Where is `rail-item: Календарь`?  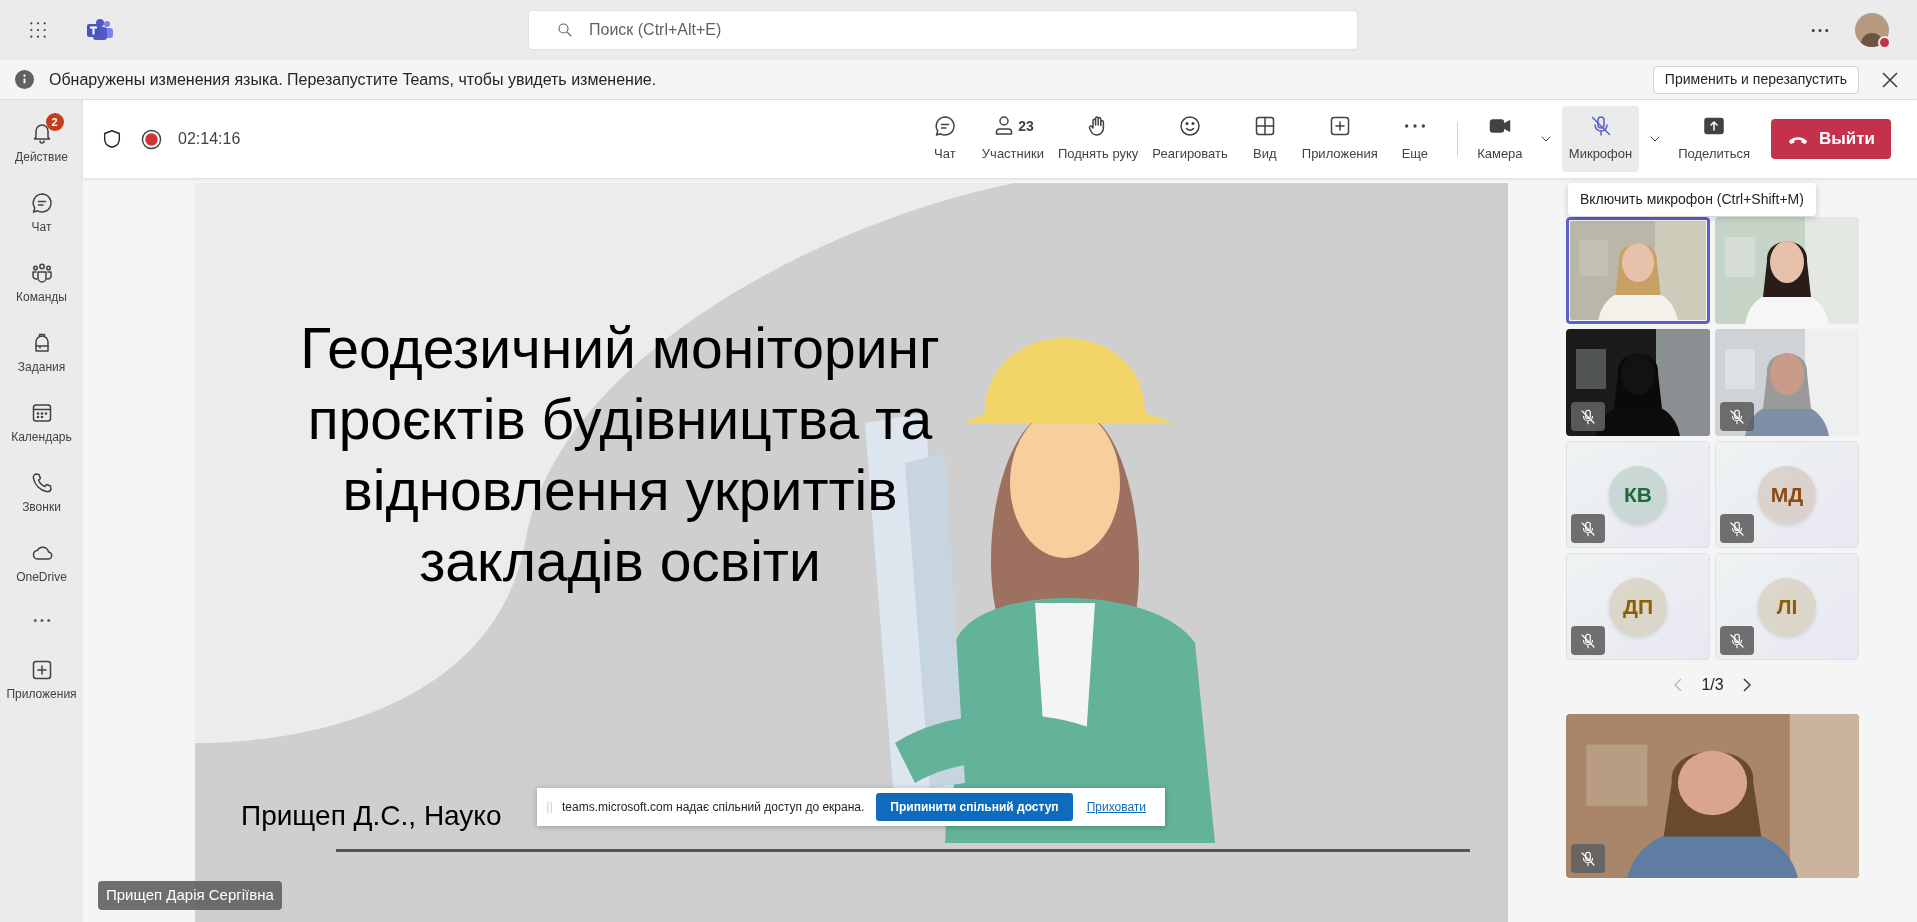
rail-item: Календарь is located at coordinates (41, 423).